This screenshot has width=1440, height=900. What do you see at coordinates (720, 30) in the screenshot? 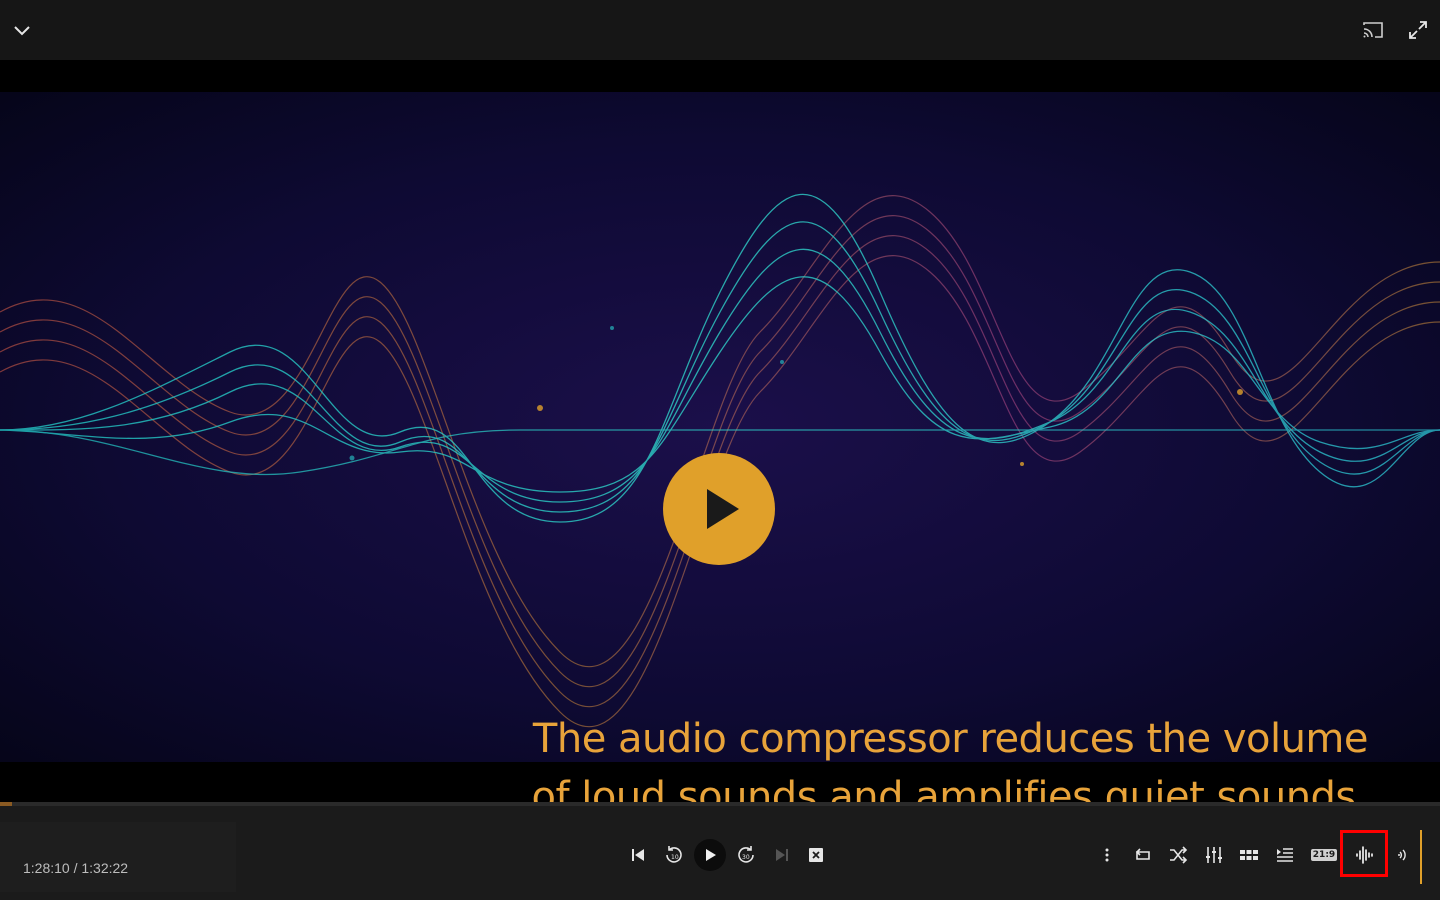
I see `top-bar` at bounding box center [720, 30].